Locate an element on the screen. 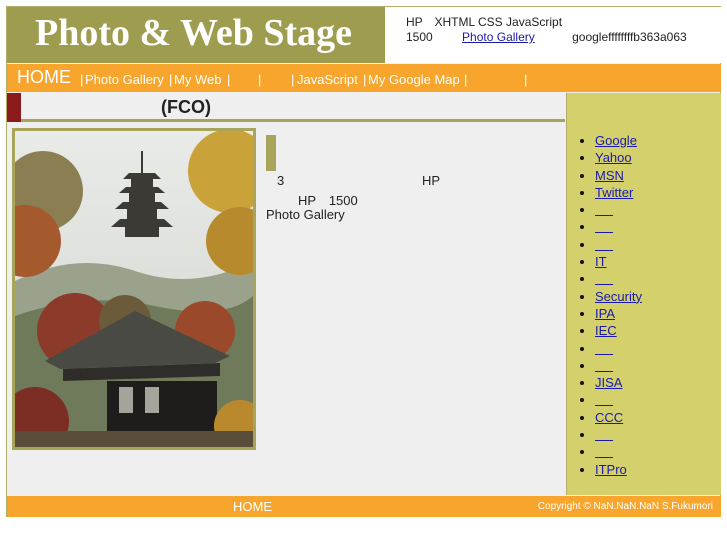 The height and width of the screenshot is (545, 727). sidebar-item: MSN is located at coordinates (618, 175).